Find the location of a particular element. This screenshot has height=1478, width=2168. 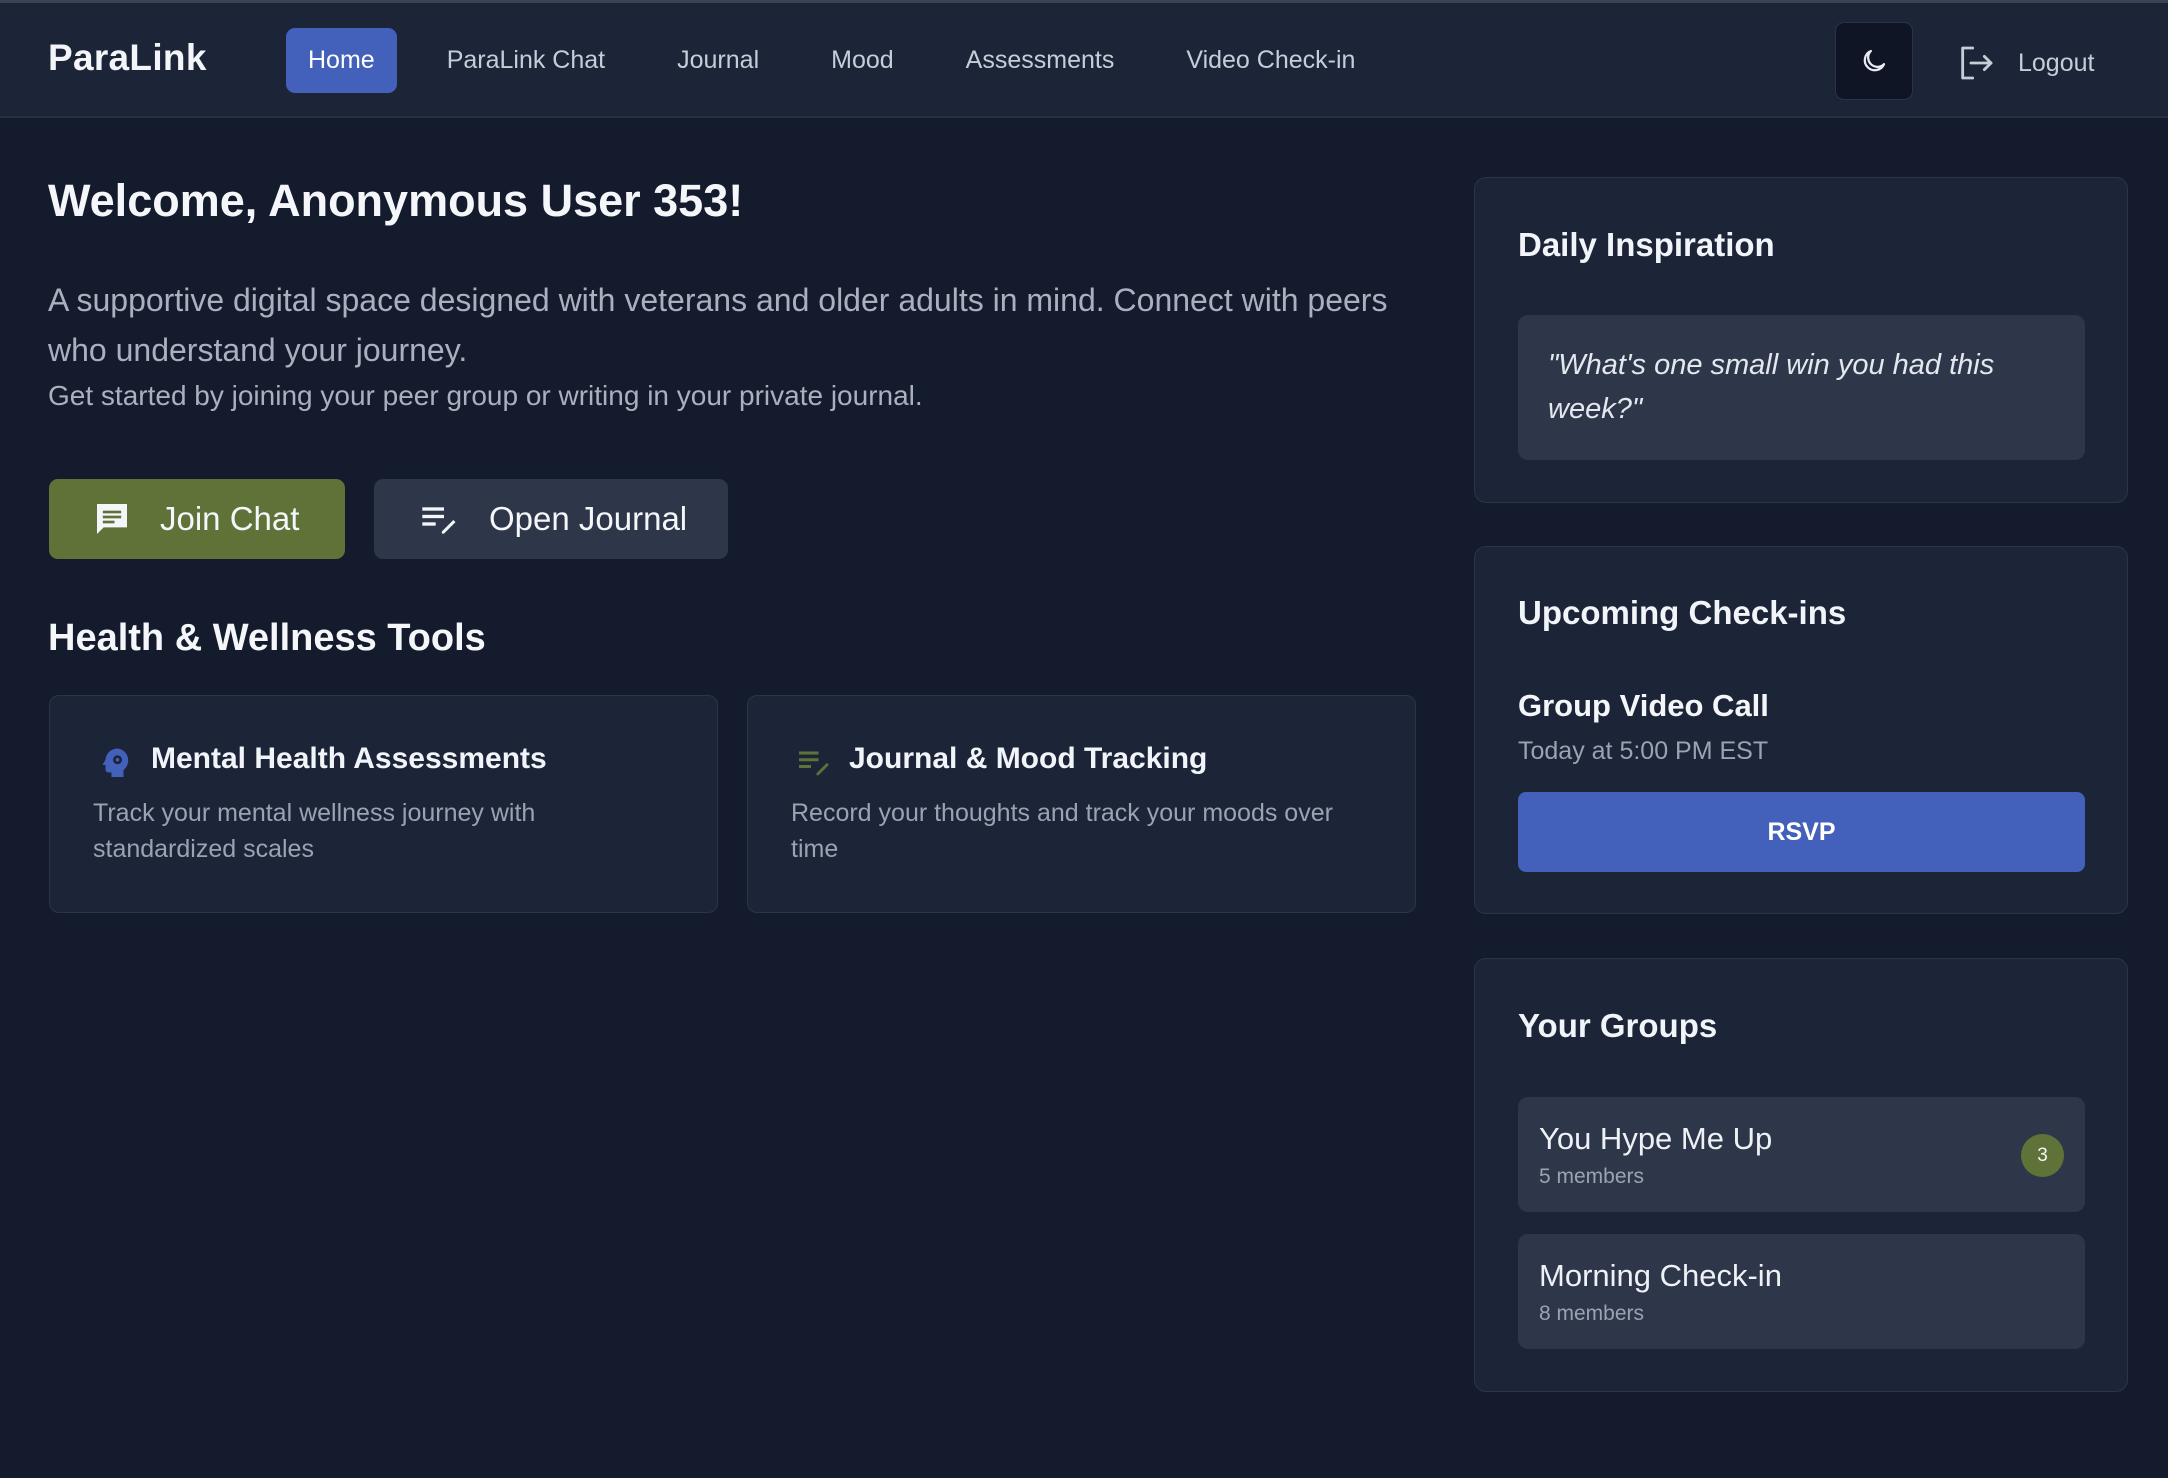

your-groups-title: Your Groups is located at coordinates (1618, 1025).